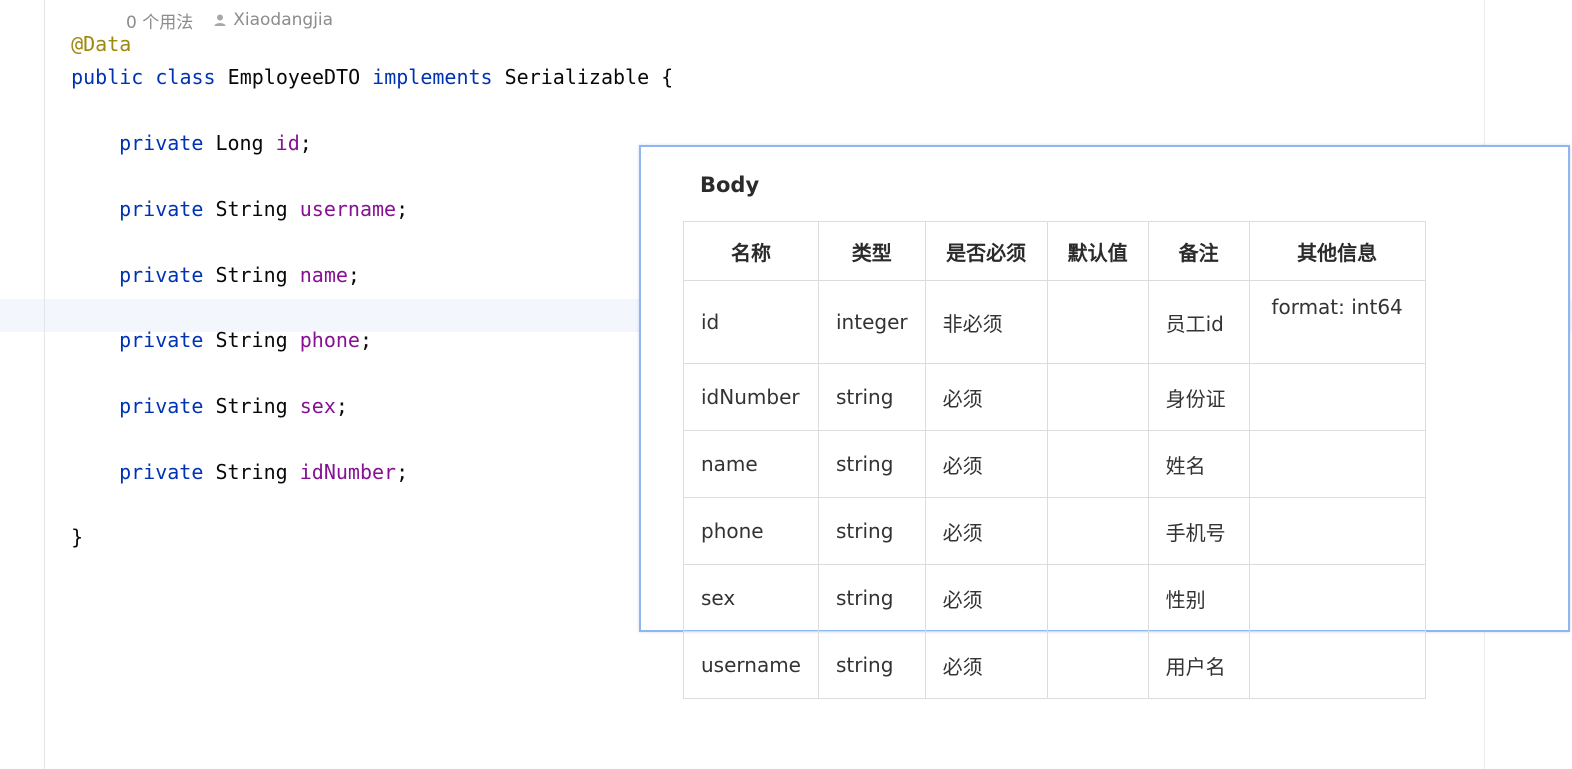 This screenshot has width=1572, height=769. I want to click on table-row: id integer 非必须 员工id format: int64, so click(1054, 322).